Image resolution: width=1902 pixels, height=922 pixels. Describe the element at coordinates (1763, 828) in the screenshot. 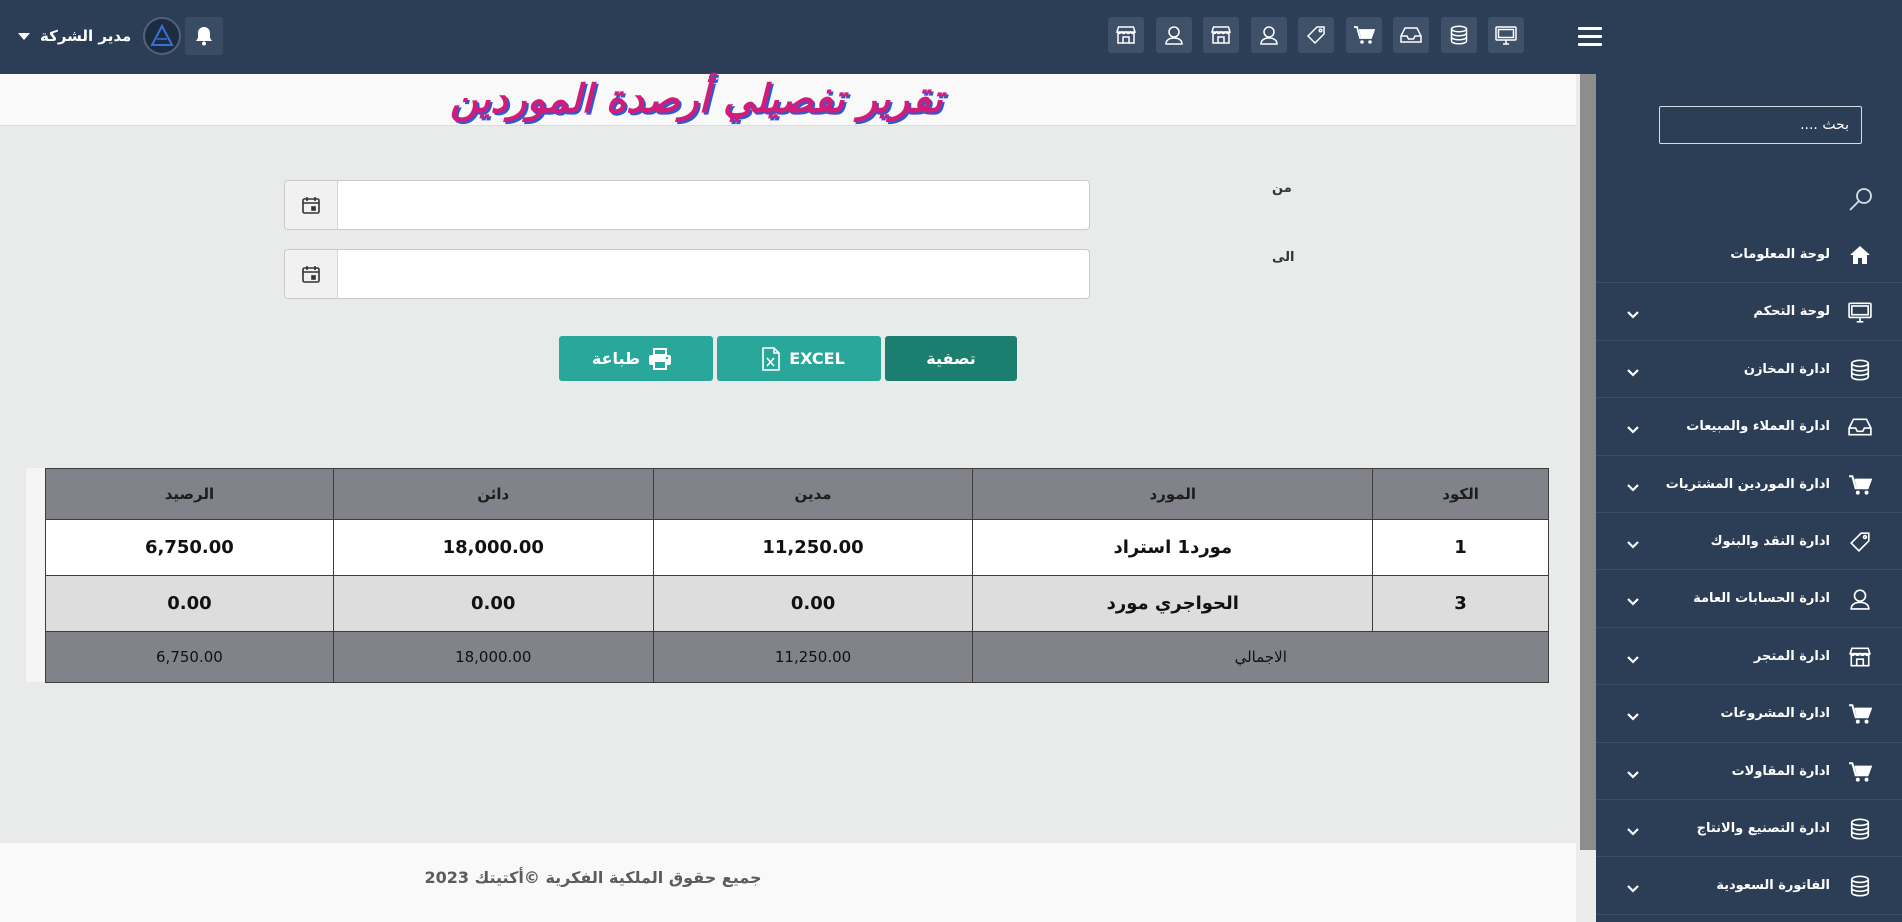

I see `sidebar-item-label: ادارة التصنيع والانتاج` at that location.